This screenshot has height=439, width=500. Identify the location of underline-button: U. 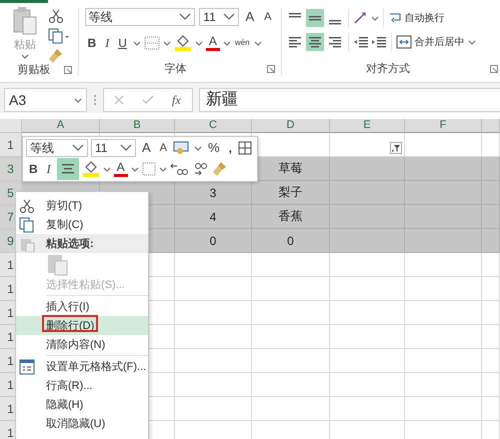
(122, 43).